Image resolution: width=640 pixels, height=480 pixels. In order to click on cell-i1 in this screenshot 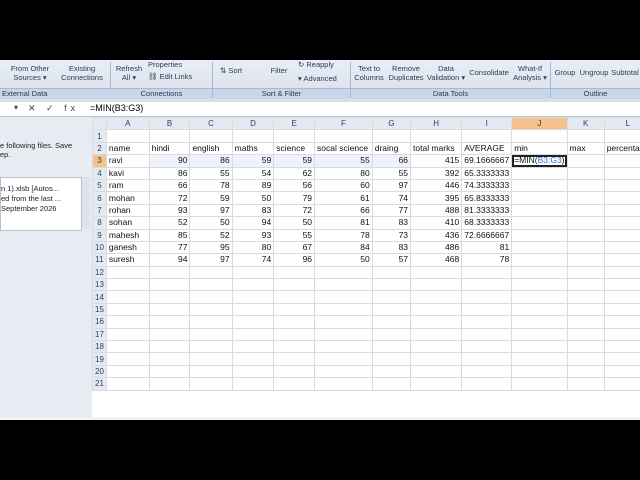, I will do `click(487, 136)`.